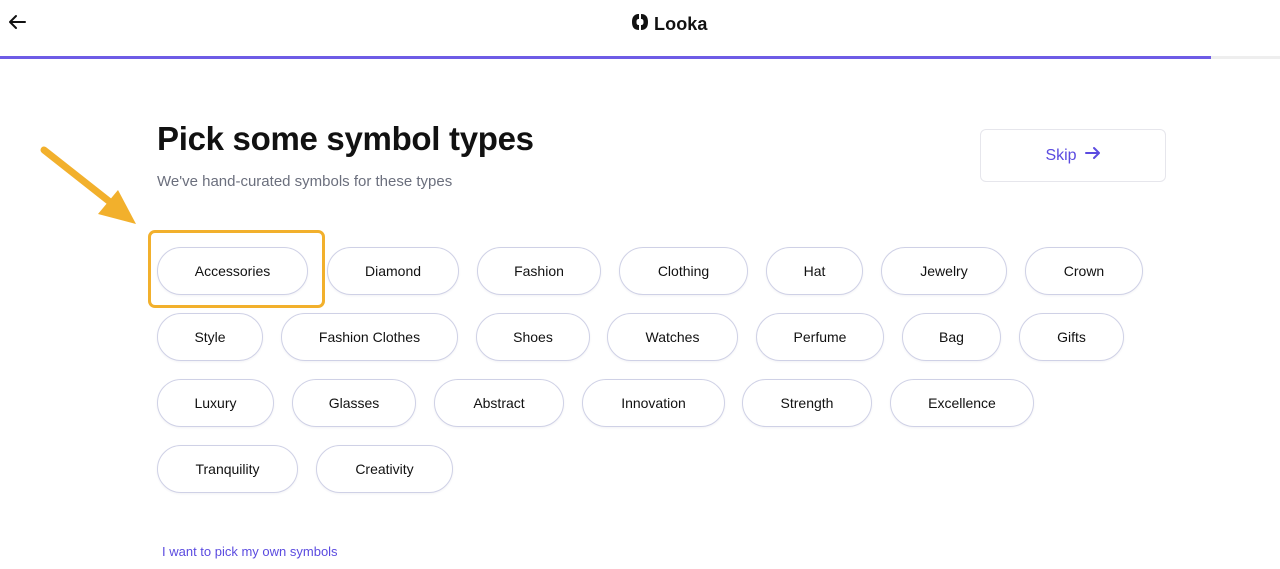 Image resolution: width=1280 pixels, height=569 pixels. I want to click on looka-logo-icon, so click(640, 24).